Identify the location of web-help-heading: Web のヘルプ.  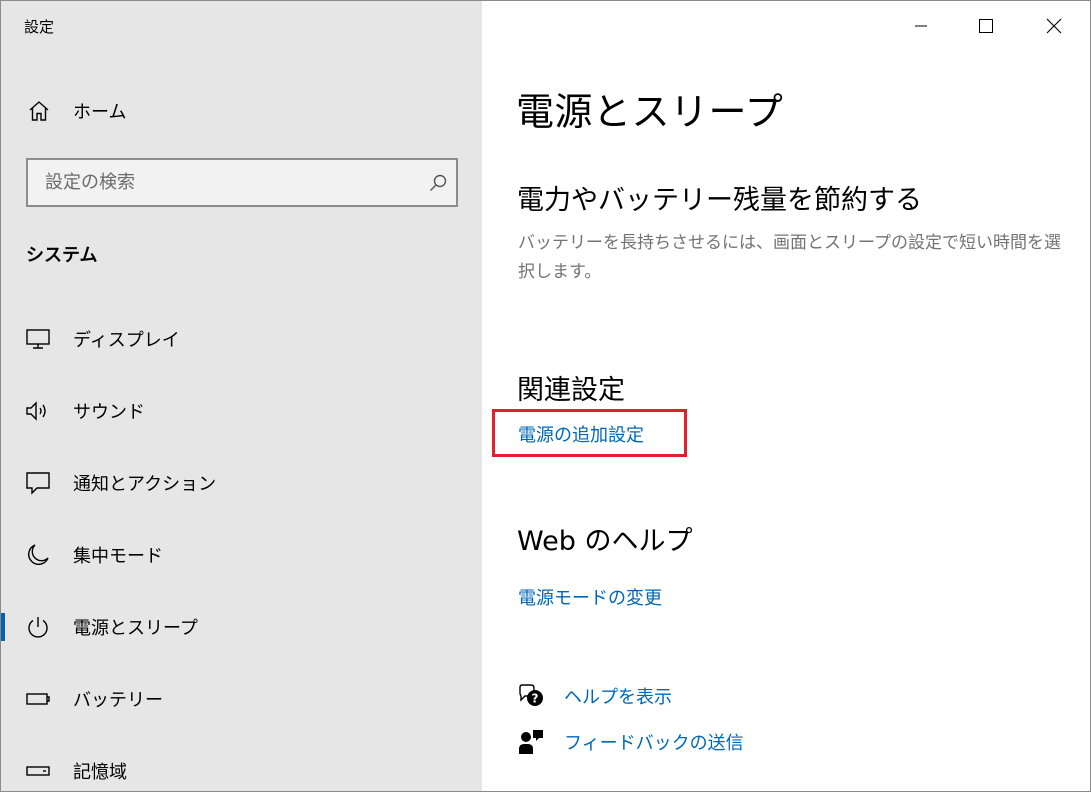
(605, 541).